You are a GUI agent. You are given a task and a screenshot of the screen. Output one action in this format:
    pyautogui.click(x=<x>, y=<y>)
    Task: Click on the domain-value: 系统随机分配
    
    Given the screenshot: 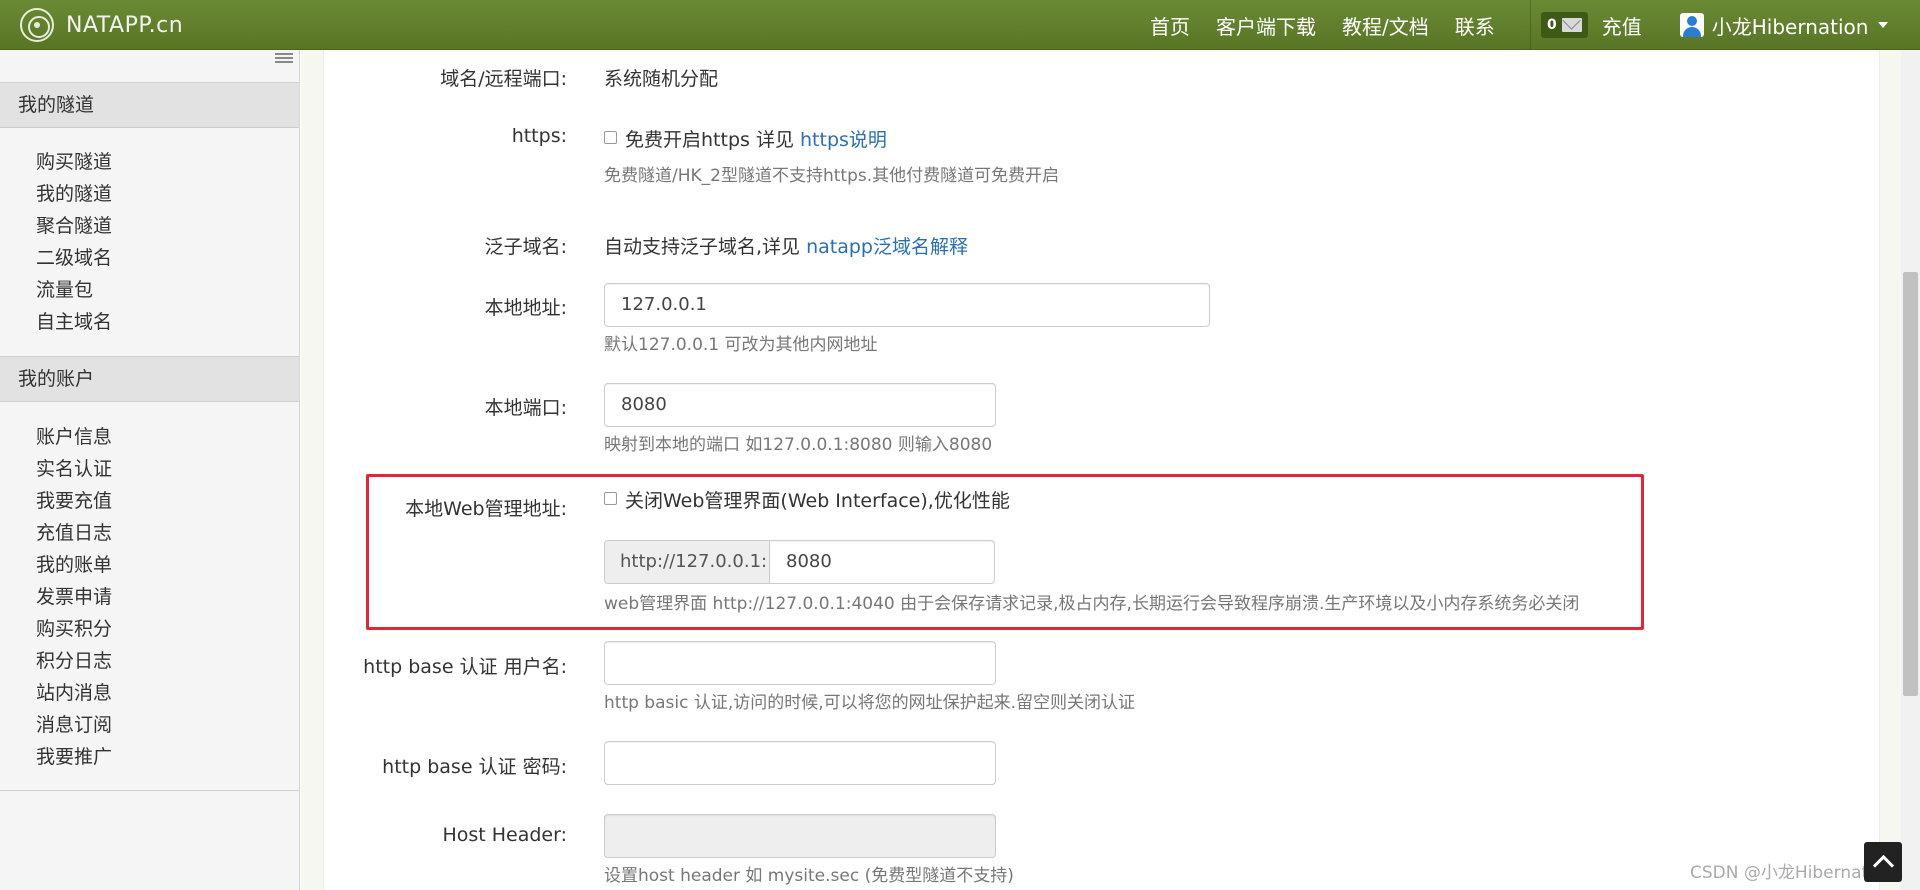 What is the action you would take?
    pyautogui.click(x=661, y=79)
    